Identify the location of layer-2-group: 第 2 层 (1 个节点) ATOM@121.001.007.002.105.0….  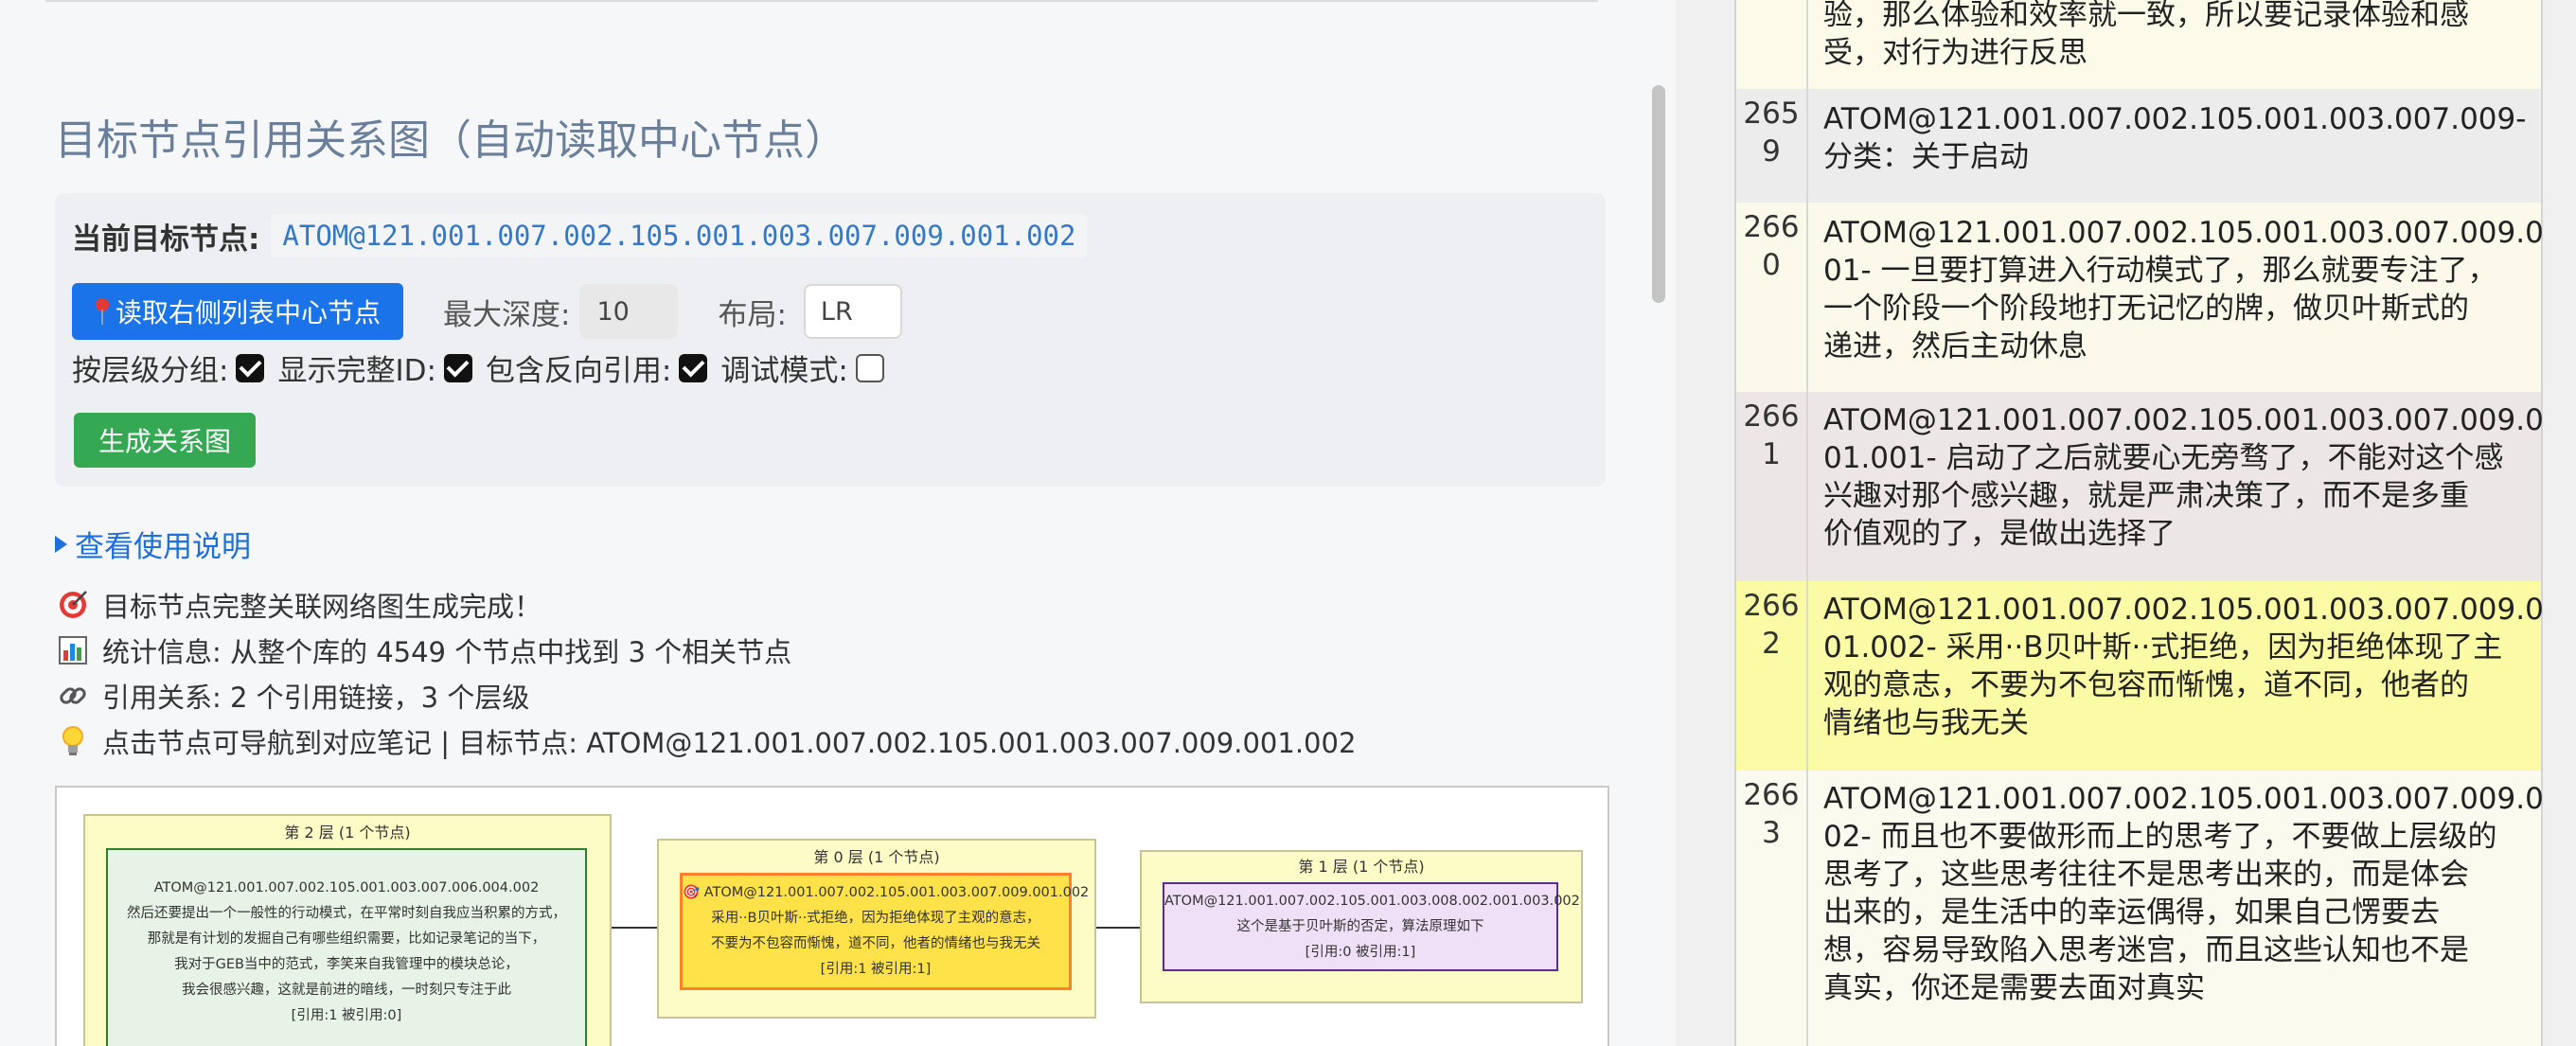
(347, 930).